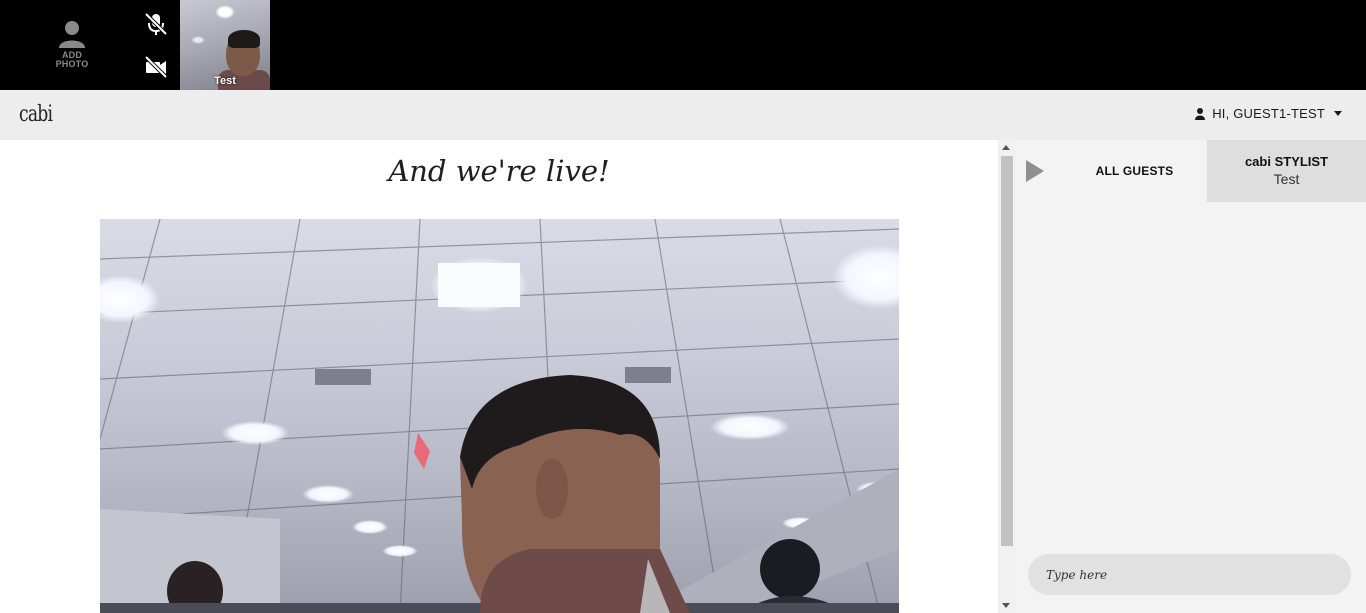  Describe the element at coordinates (1286, 179) in the screenshot. I see `tab-stylist-name: Test` at that location.